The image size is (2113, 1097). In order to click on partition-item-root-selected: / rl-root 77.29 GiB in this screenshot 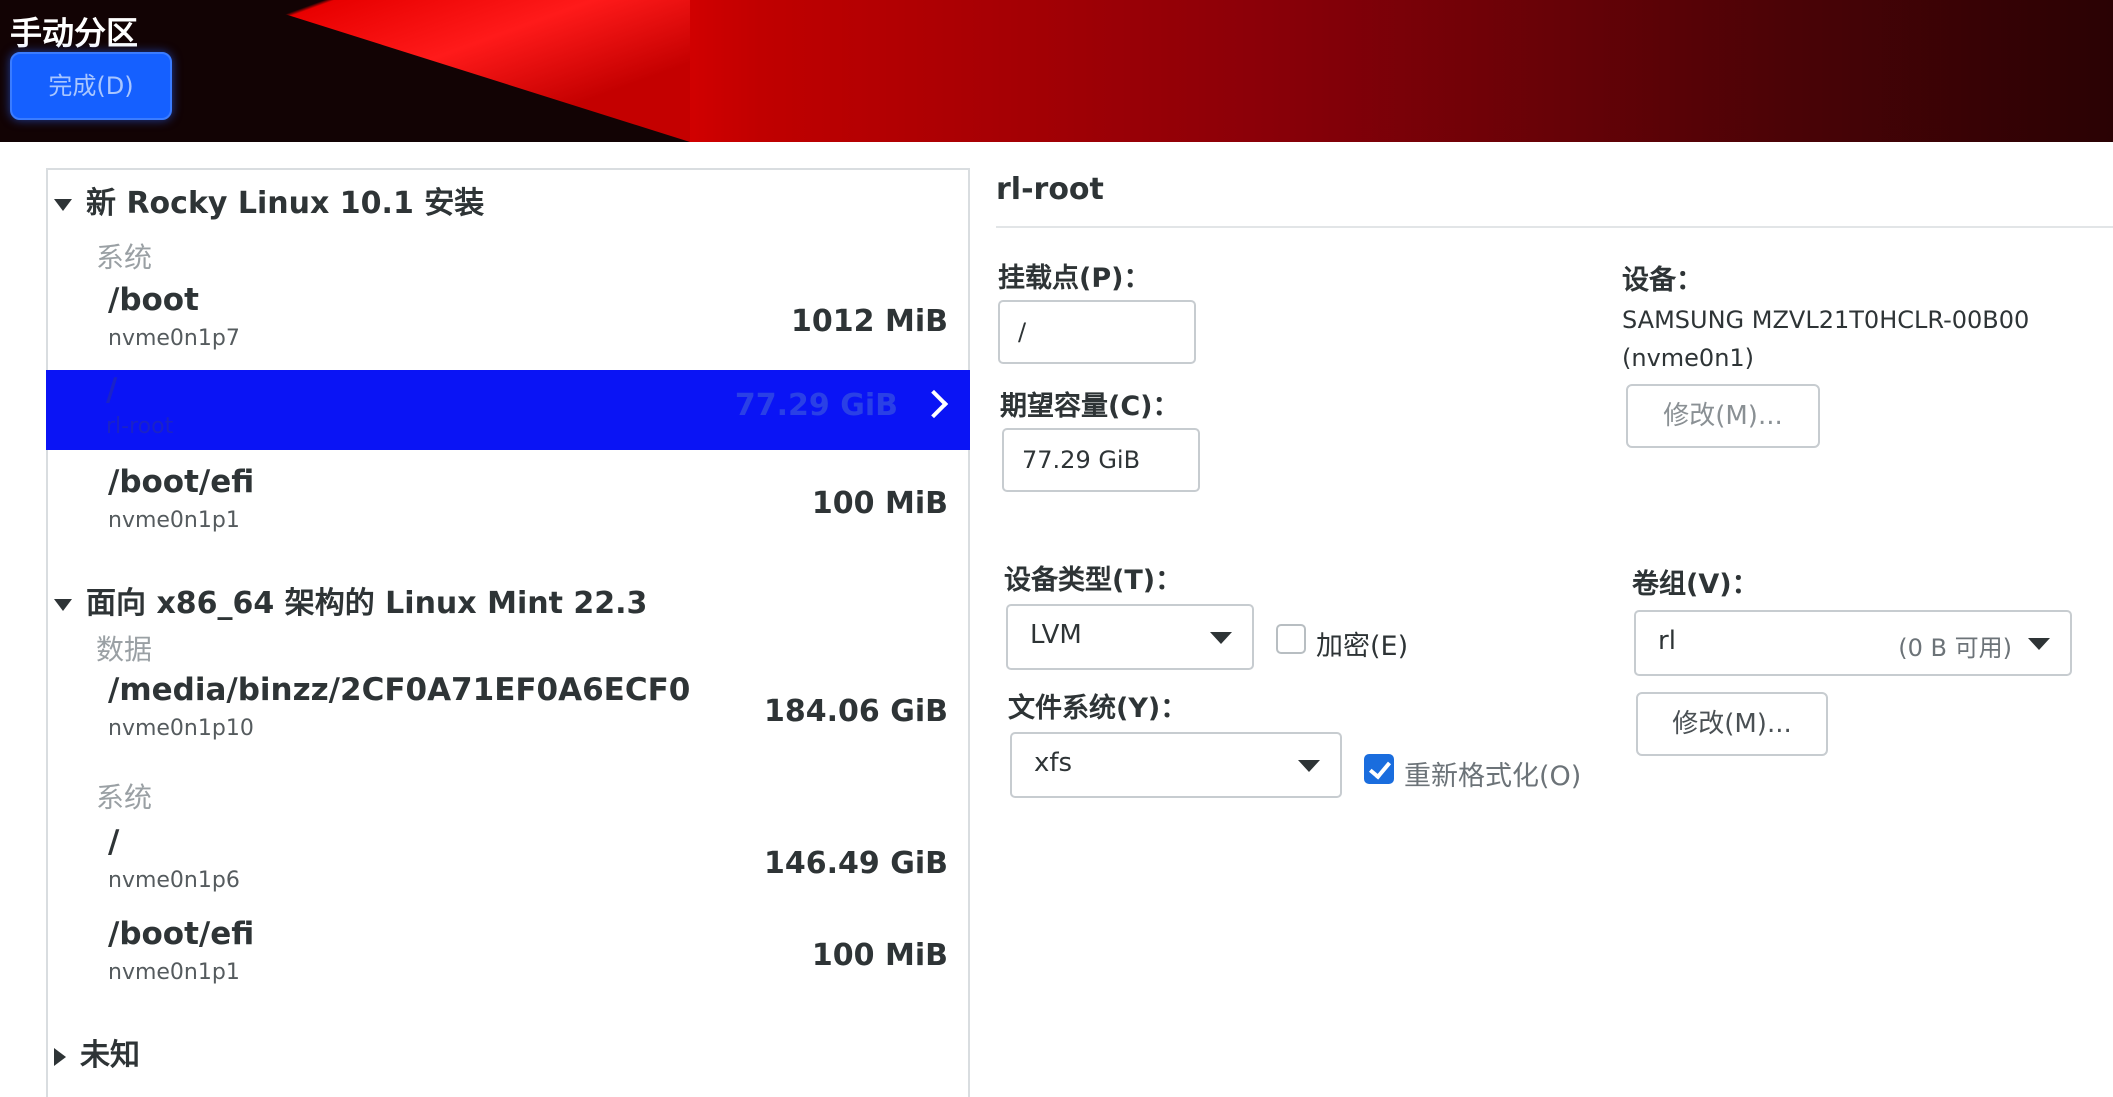, I will do `click(508, 410)`.